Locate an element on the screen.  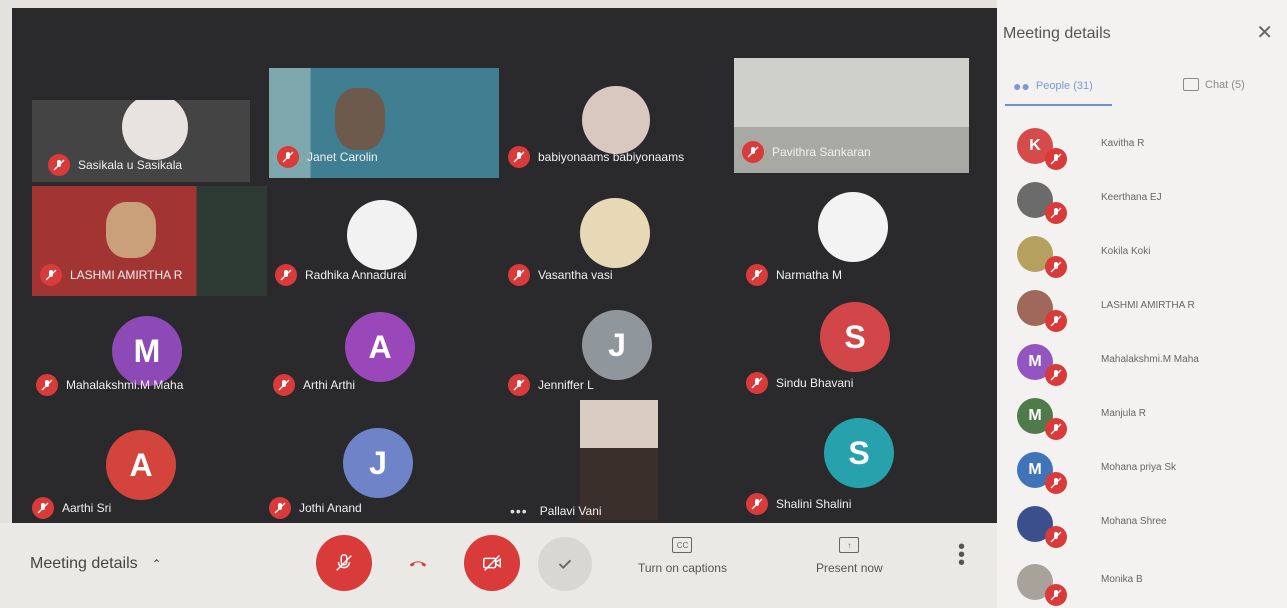
people-tab-label: People (31) is located at coordinates (1064, 86).